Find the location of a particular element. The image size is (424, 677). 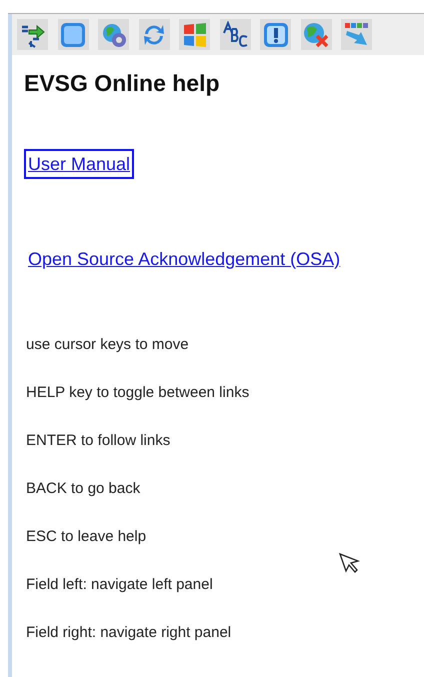

arrow-down-icon is located at coordinates (356, 34).